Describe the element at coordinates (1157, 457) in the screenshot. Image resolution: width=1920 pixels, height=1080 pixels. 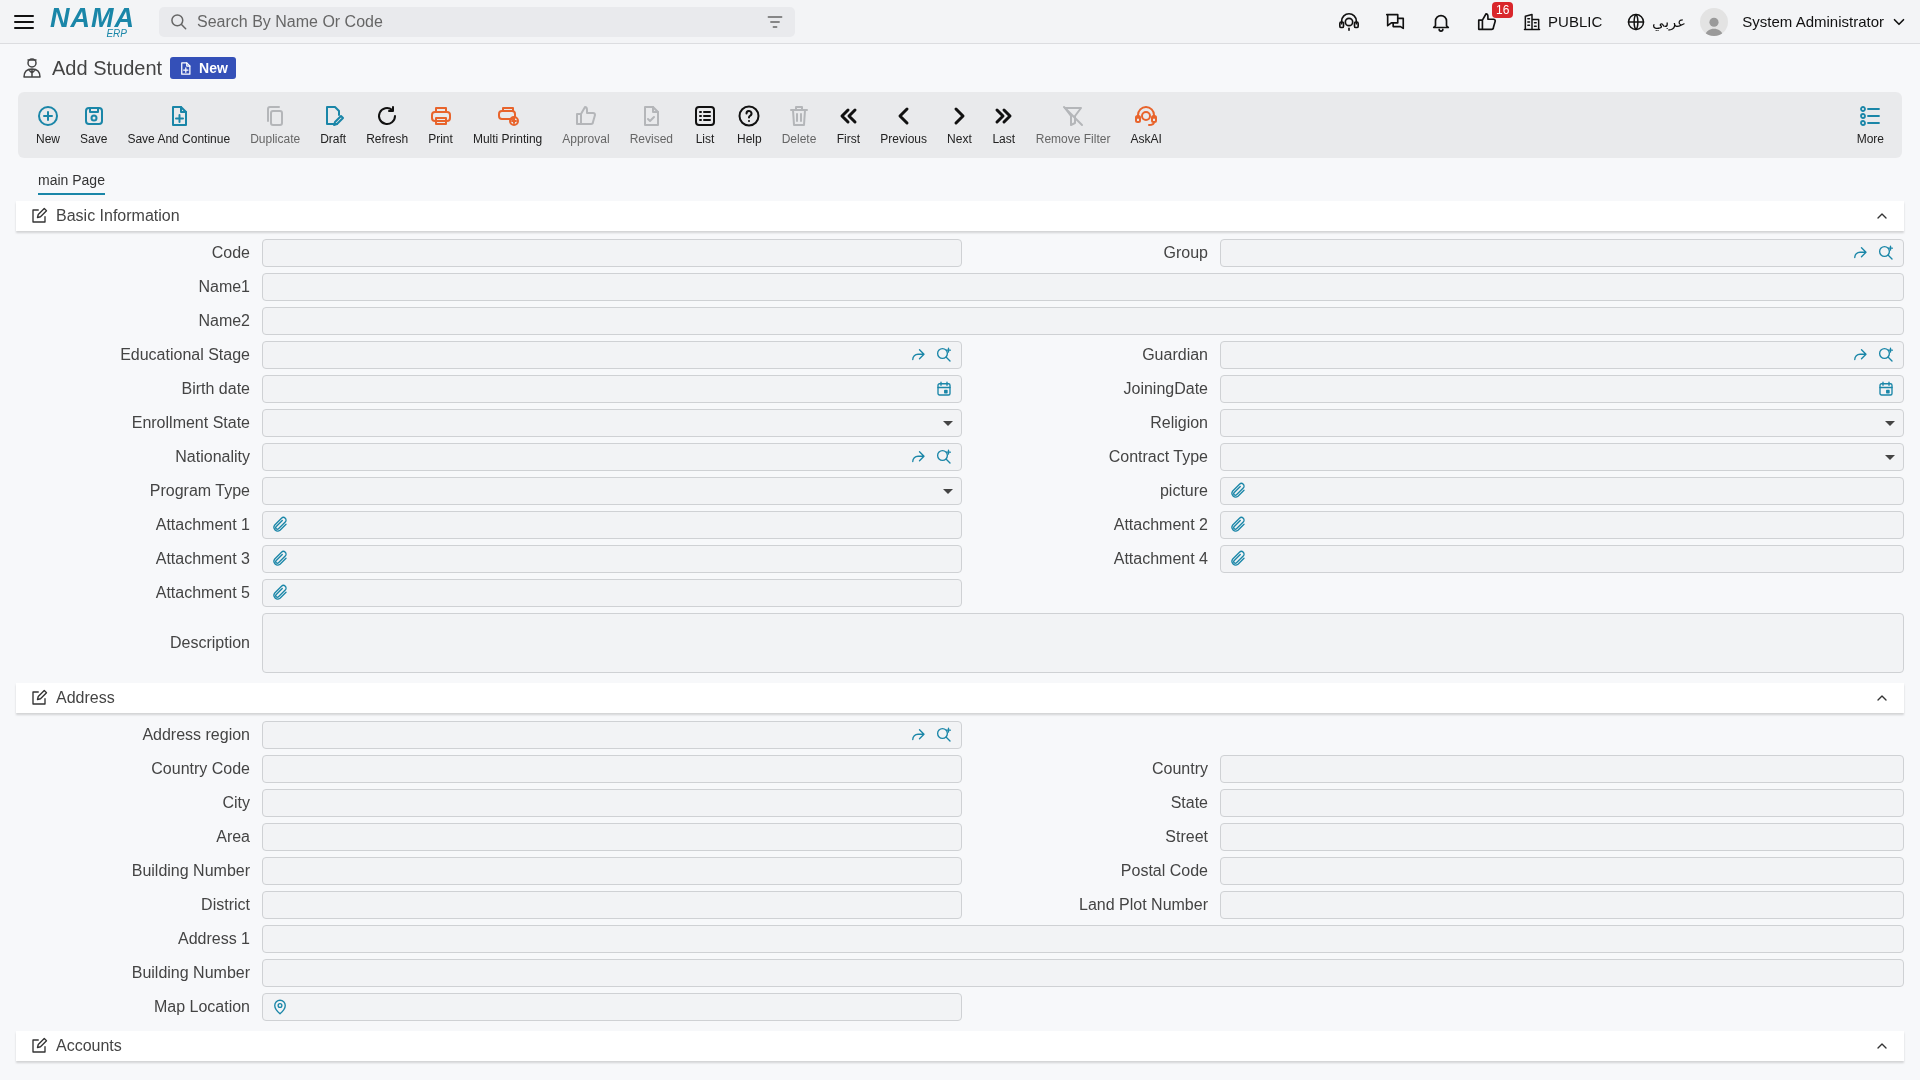
I see `field-label: Contract Type` at that location.